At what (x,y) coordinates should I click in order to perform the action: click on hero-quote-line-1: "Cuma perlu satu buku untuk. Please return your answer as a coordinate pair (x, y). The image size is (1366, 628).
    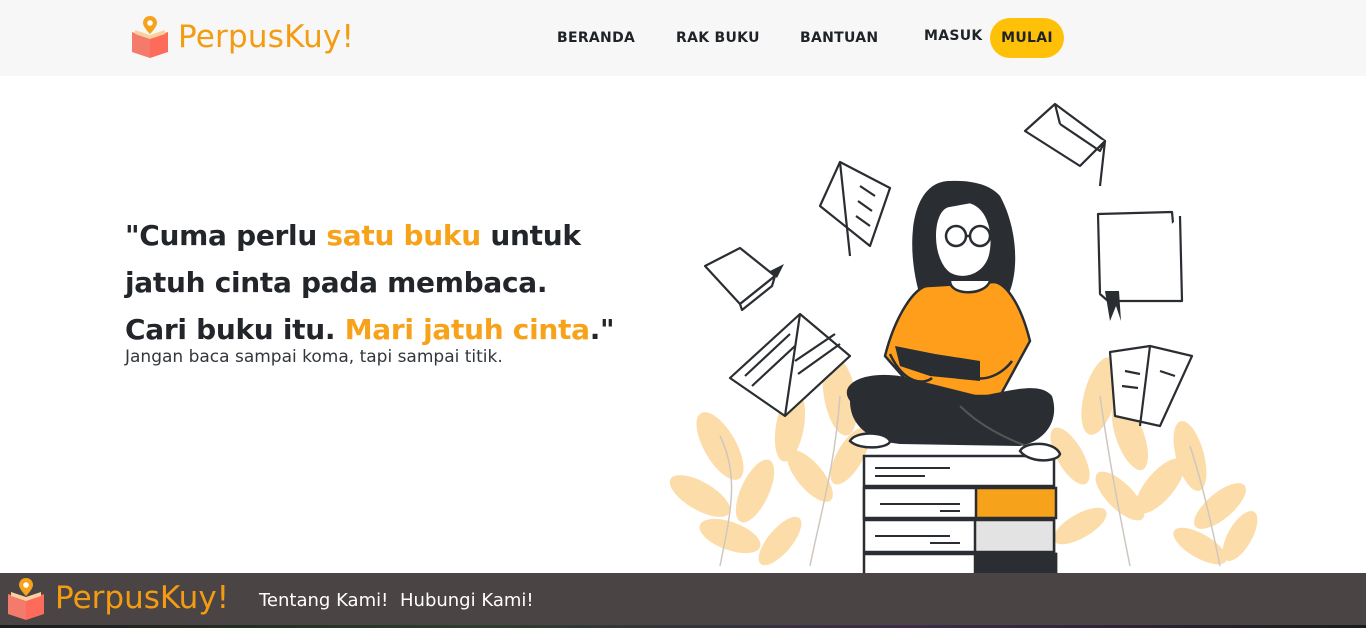
    Looking at the image, I should click on (385, 235).